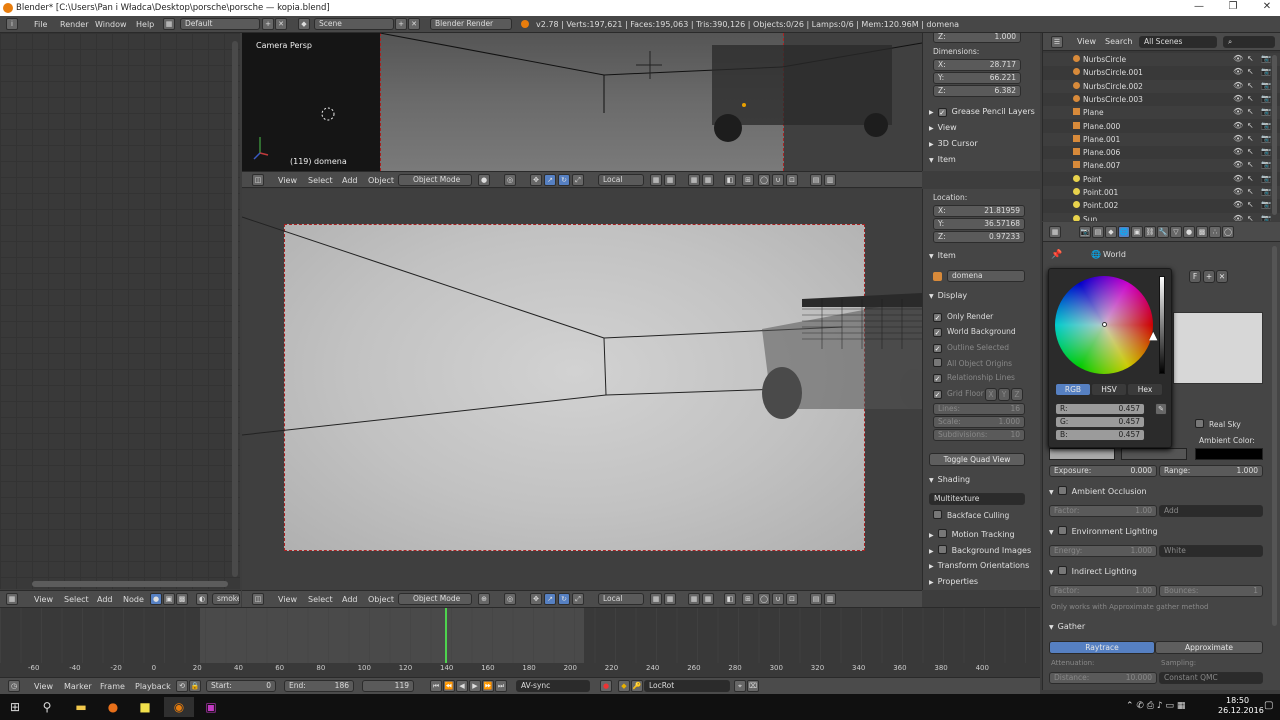 The width and height of the screenshot is (1280, 720). What do you see at coordinates (14, 686) in the screenshot?
I see `editor-type-icon: ◷` at bounding box center [14, 686].